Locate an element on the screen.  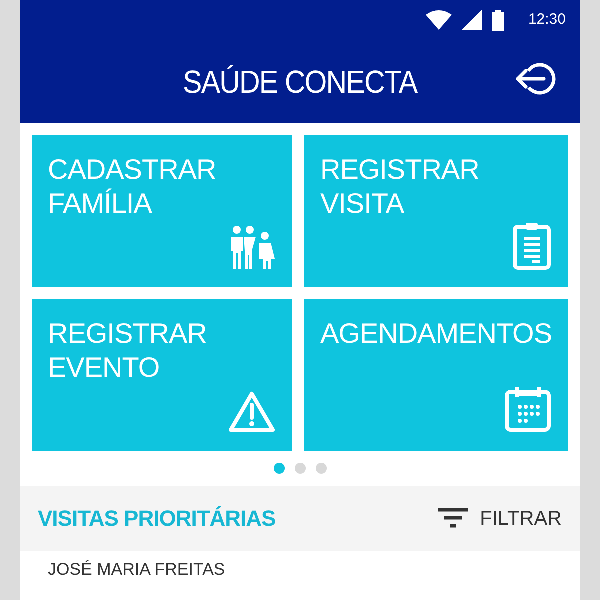
family-icon is located at coordinates (252, 247).